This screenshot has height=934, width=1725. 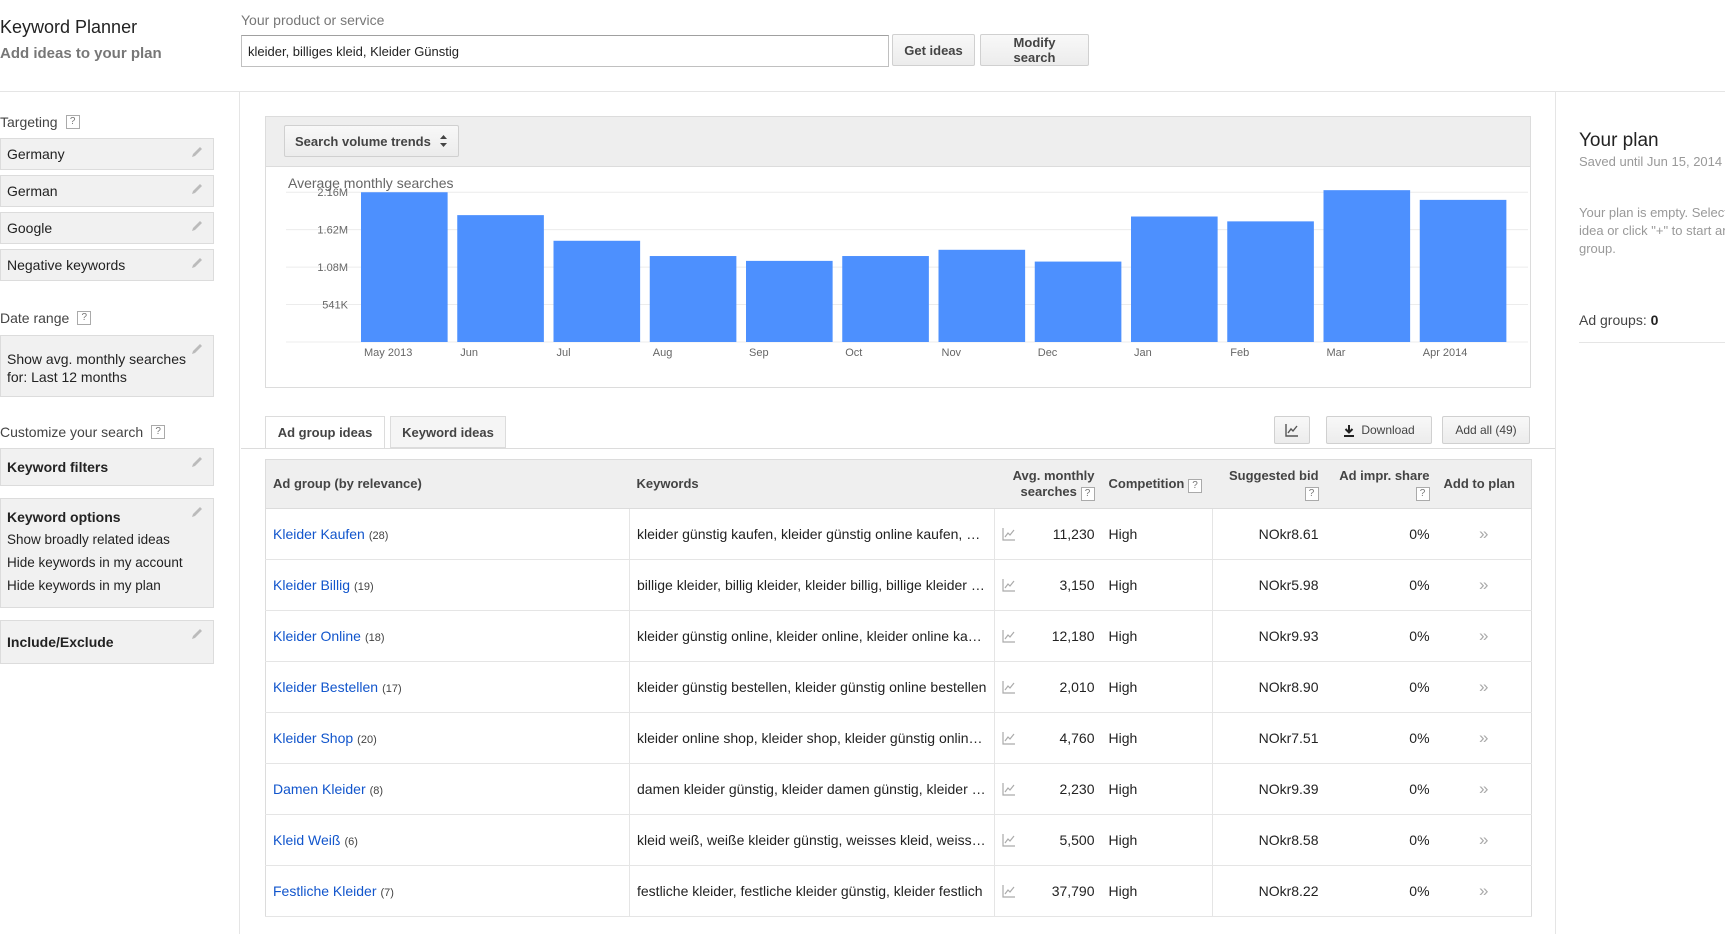 I want to click on targeting-language: German, so click(x=107, y=191).